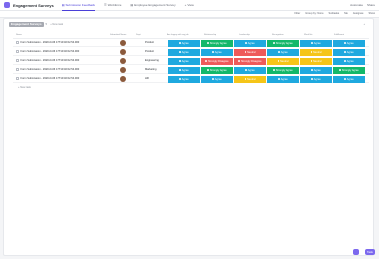 This screenshot has height=259, width=379. I want to click on dept-value: Engineering, so click(152, 60).